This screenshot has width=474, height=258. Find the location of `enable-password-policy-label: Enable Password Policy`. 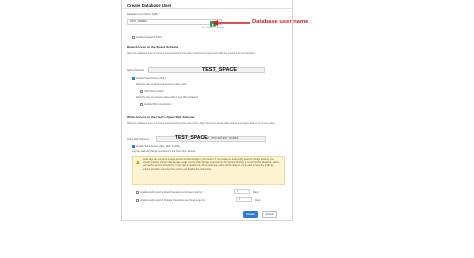

enable-password-policy-label: Enable Password Policy is located at coordinates (149, 37).